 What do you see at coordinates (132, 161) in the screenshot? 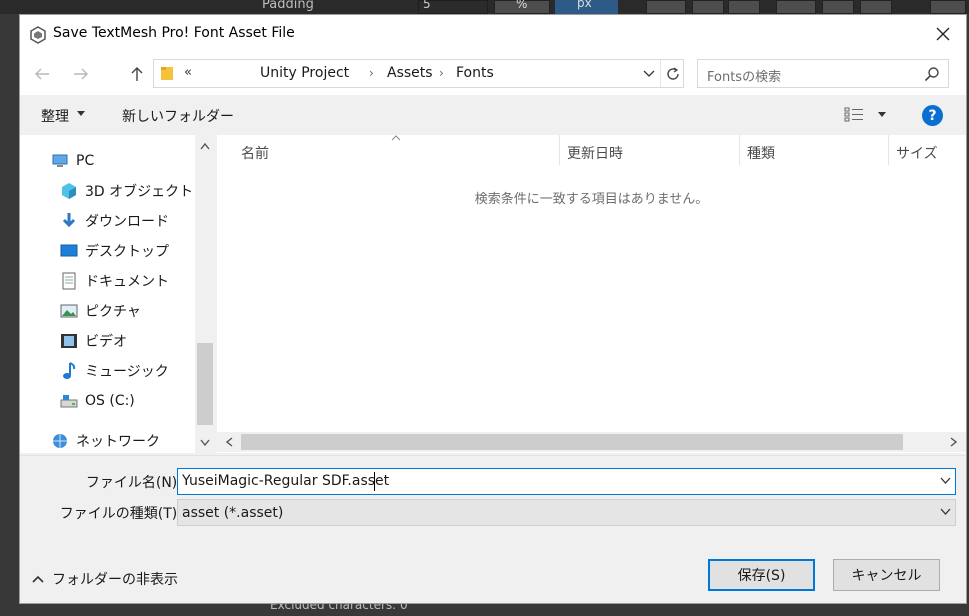
I see `nav-item-pc: PC` at bounding box center [132, 161].